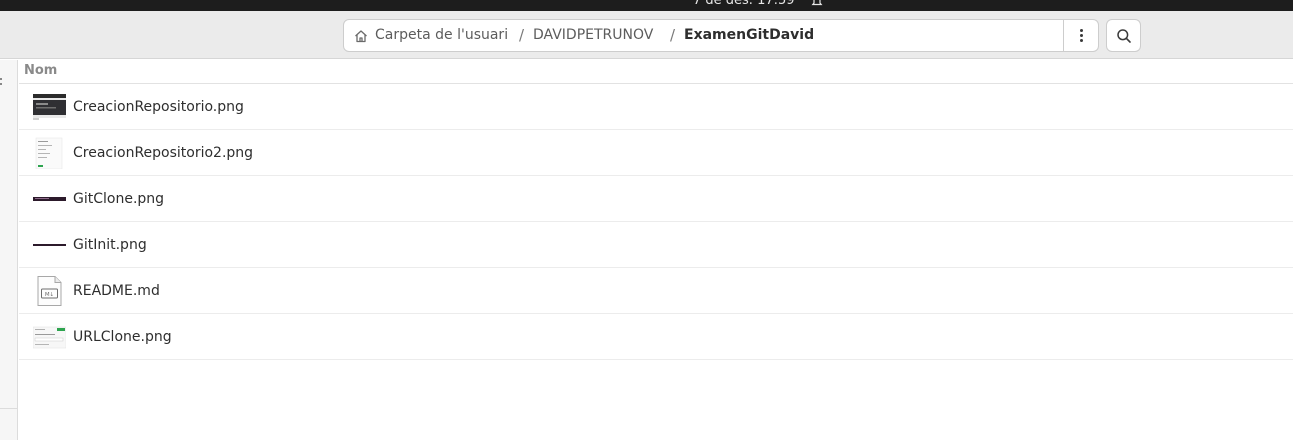 This screenshot has width=1293, height=440. What do you see at coordinates (1, 81) in the screenshot?
I see `sidebar-handle-icon` at bounding box center [1, 81].